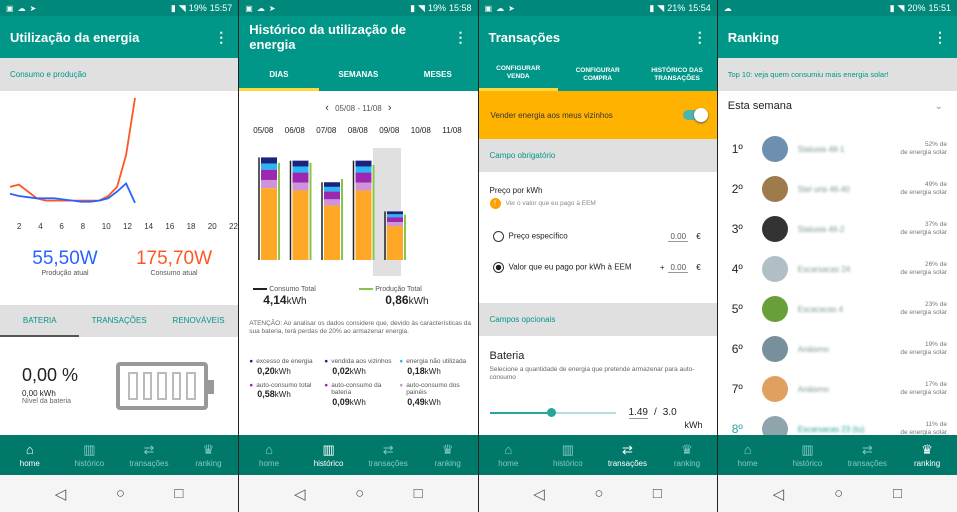 Image resolution: width=957 pixels, height=512 pixels. Describe the element at coordinates (518, 74) in the screenshot. I see `tab-configurar-venda: CONFIGURAR VENDA` at that location.